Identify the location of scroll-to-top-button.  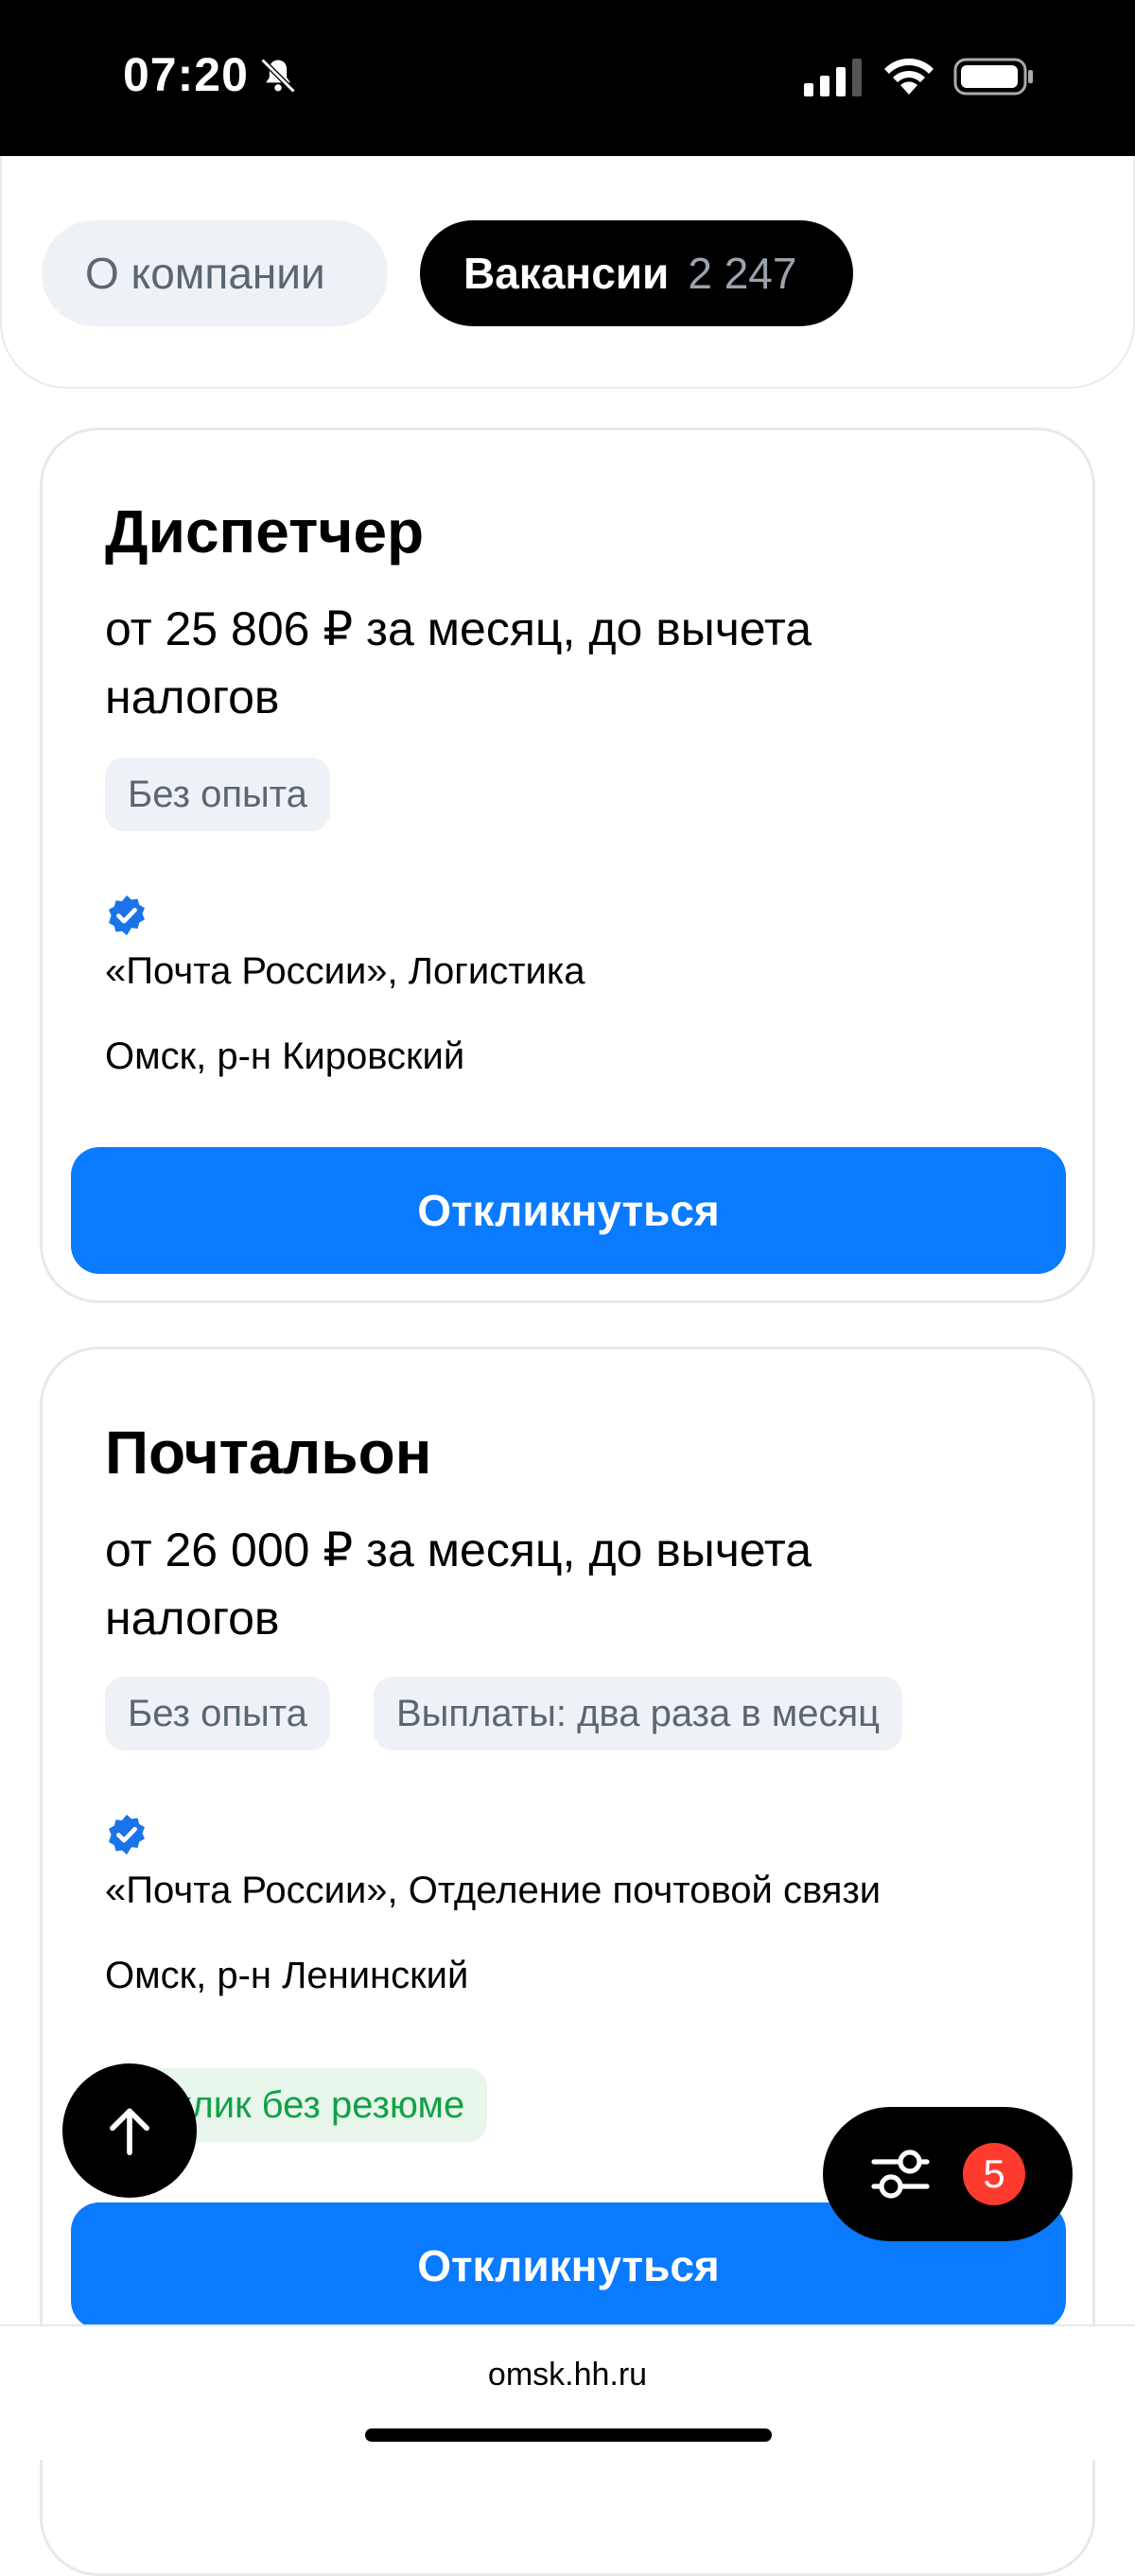
(129, 2130).